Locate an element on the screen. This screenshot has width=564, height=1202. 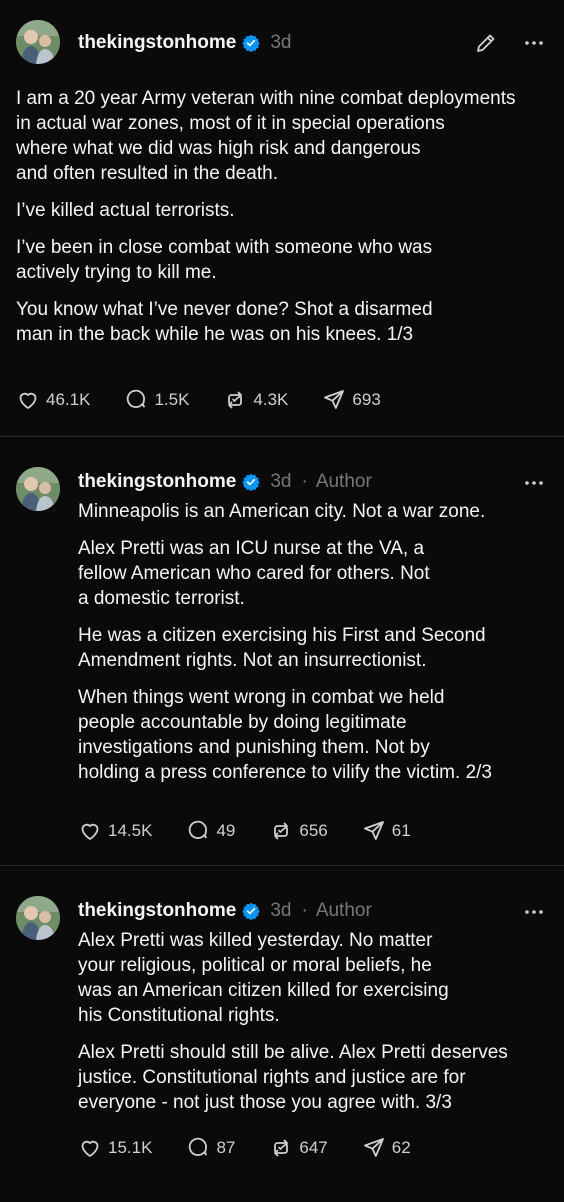
edit-icon is located at coordinates (486, 45).